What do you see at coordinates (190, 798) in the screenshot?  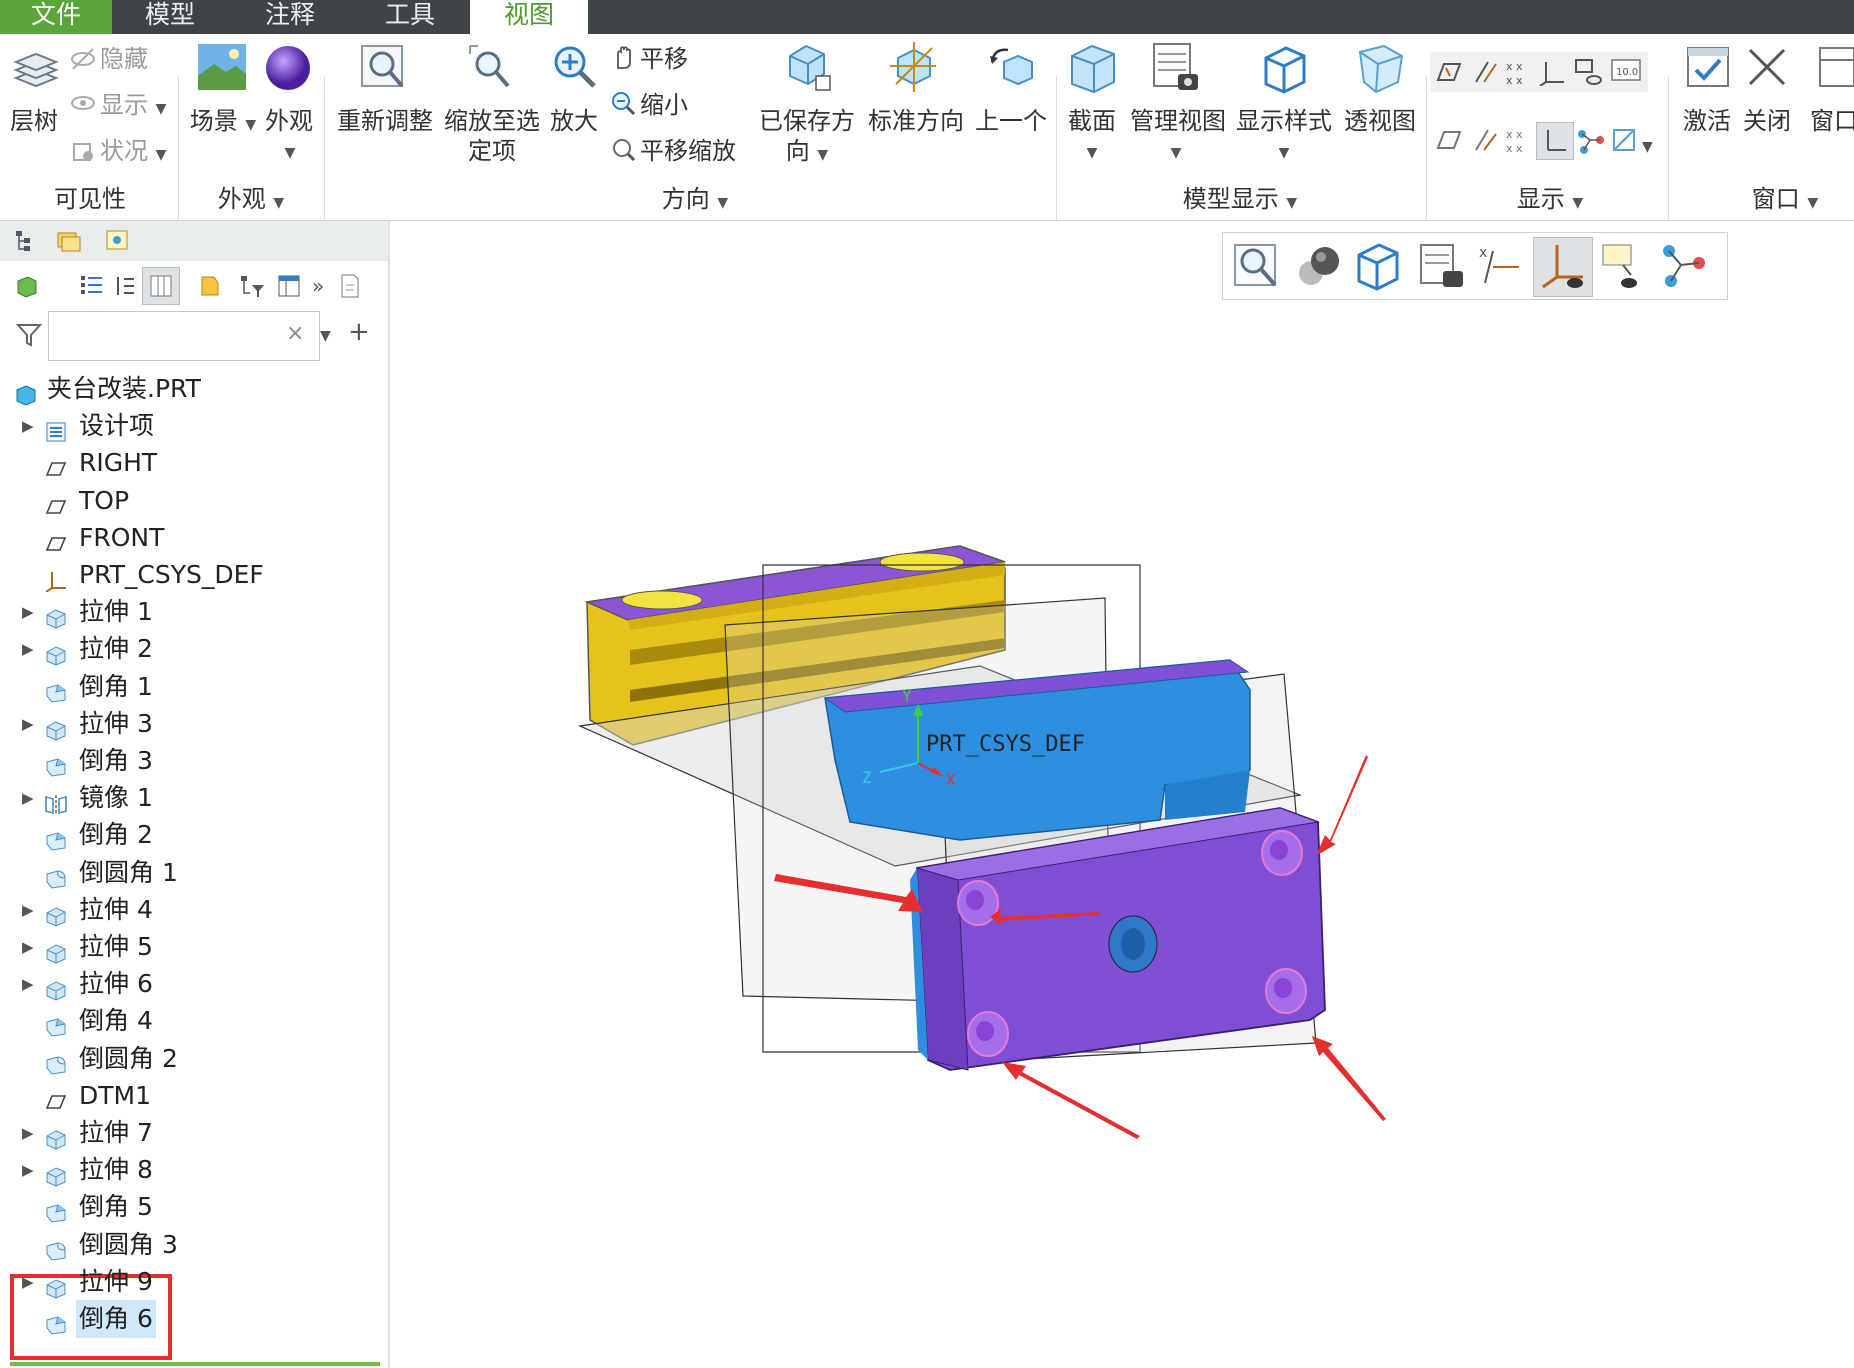 I see `tree-item: ▶ 镜像 1` at bounding box center [190, 798].